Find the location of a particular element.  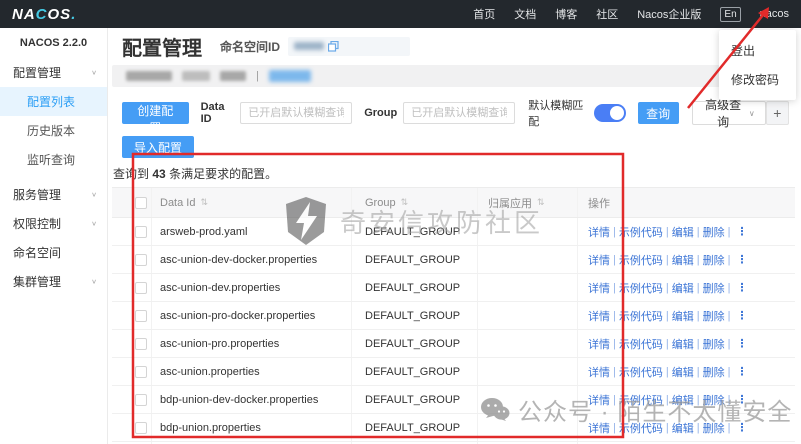

sidebar-item-service-management: 服务管理 ∨ is located at coordinates (53, 194).